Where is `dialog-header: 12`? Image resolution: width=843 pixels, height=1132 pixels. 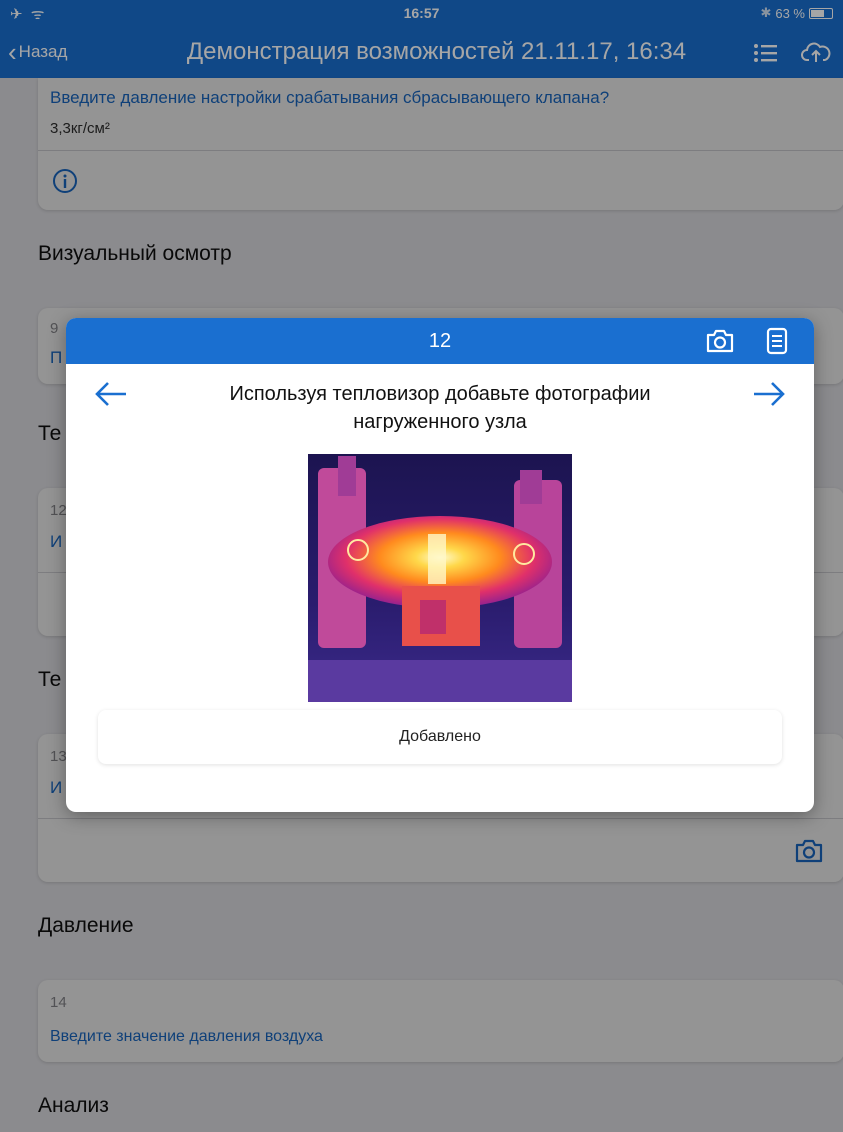 dialog-header: 12 is located at coordinates (440, 341).